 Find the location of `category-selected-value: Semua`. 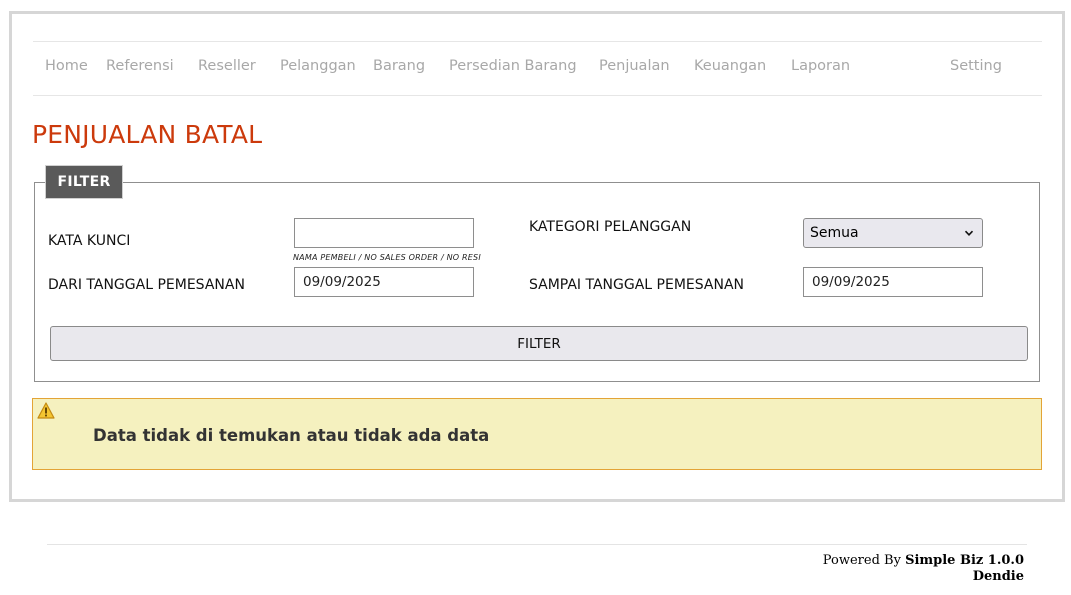

category-selected-value: Semua is located at coordinates (834, 233).